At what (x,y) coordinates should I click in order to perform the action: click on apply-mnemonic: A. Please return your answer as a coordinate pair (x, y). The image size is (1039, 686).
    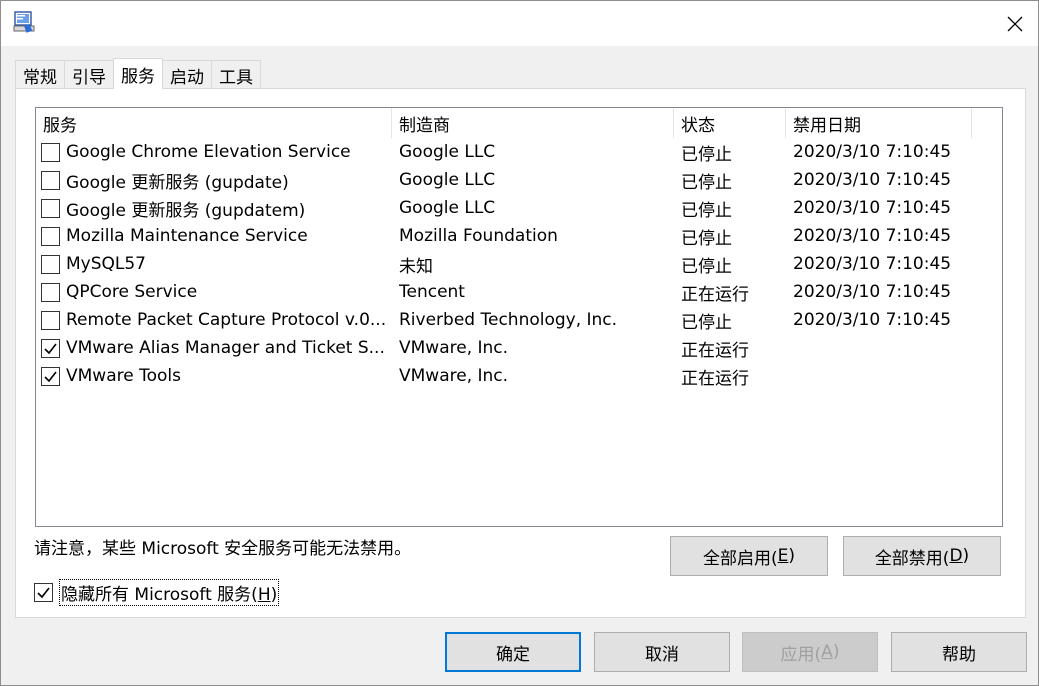
    Looking at the image, I should click on (827, 652).